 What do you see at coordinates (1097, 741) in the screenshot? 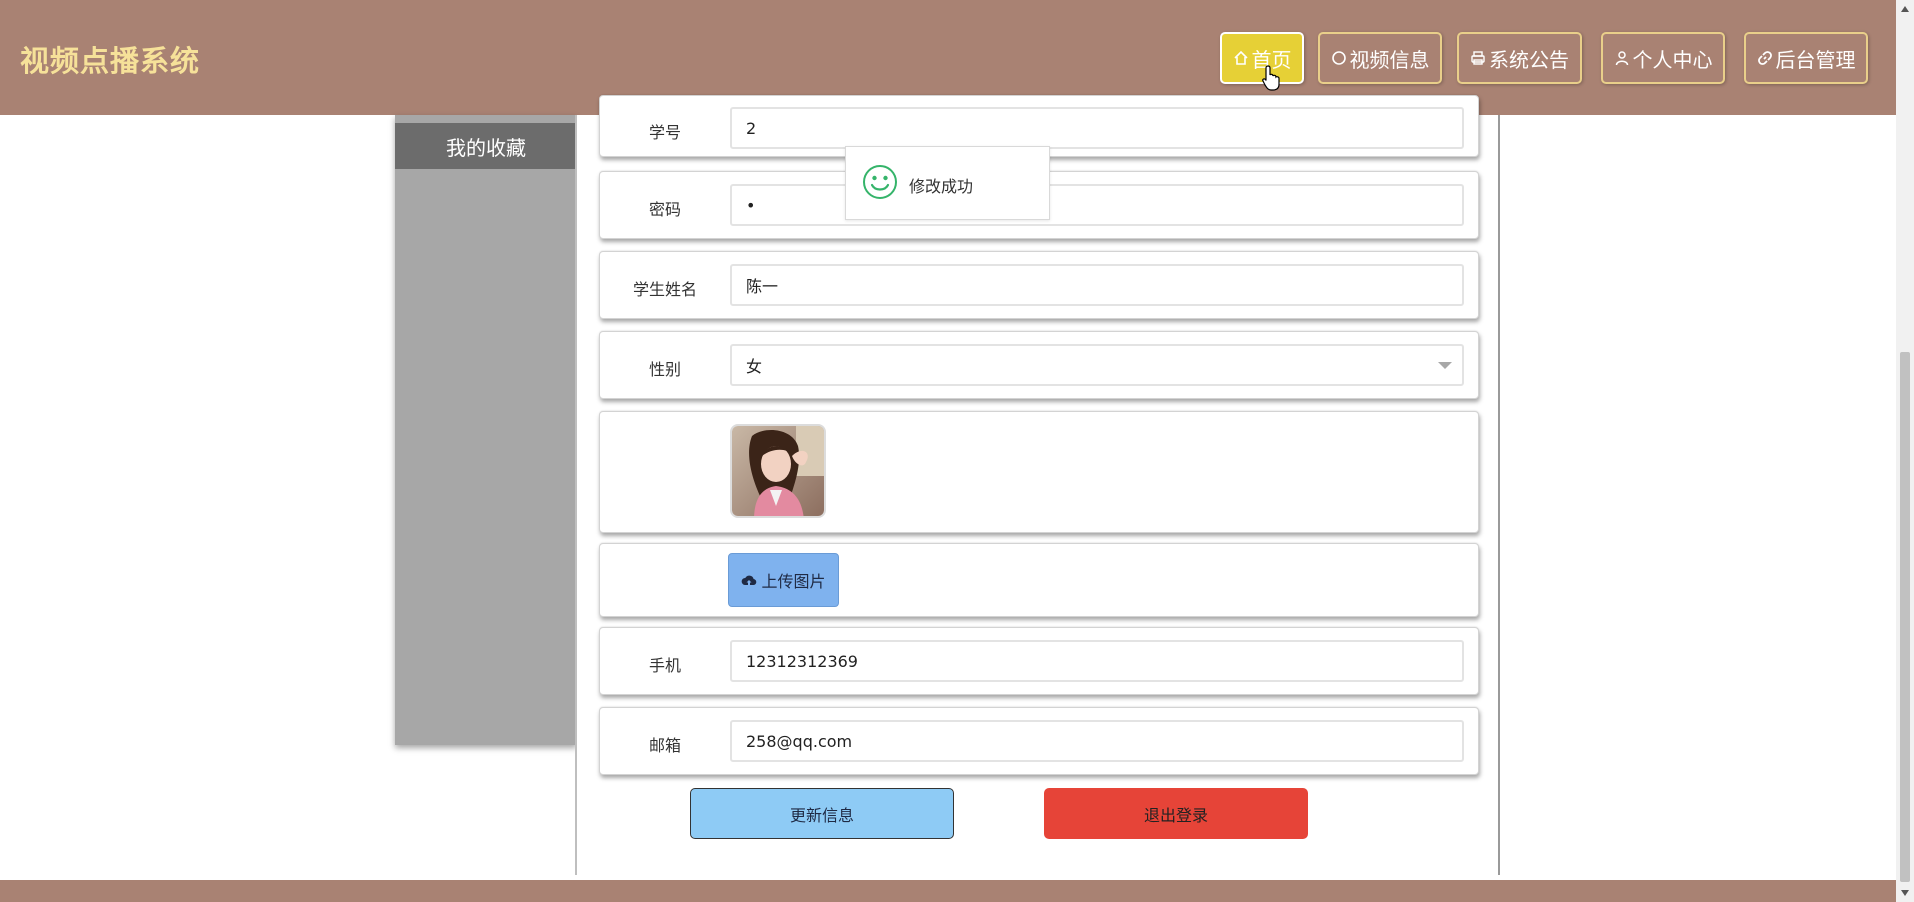
I see `email-input: 258@qq.com` at bounding box center [1097, 741].